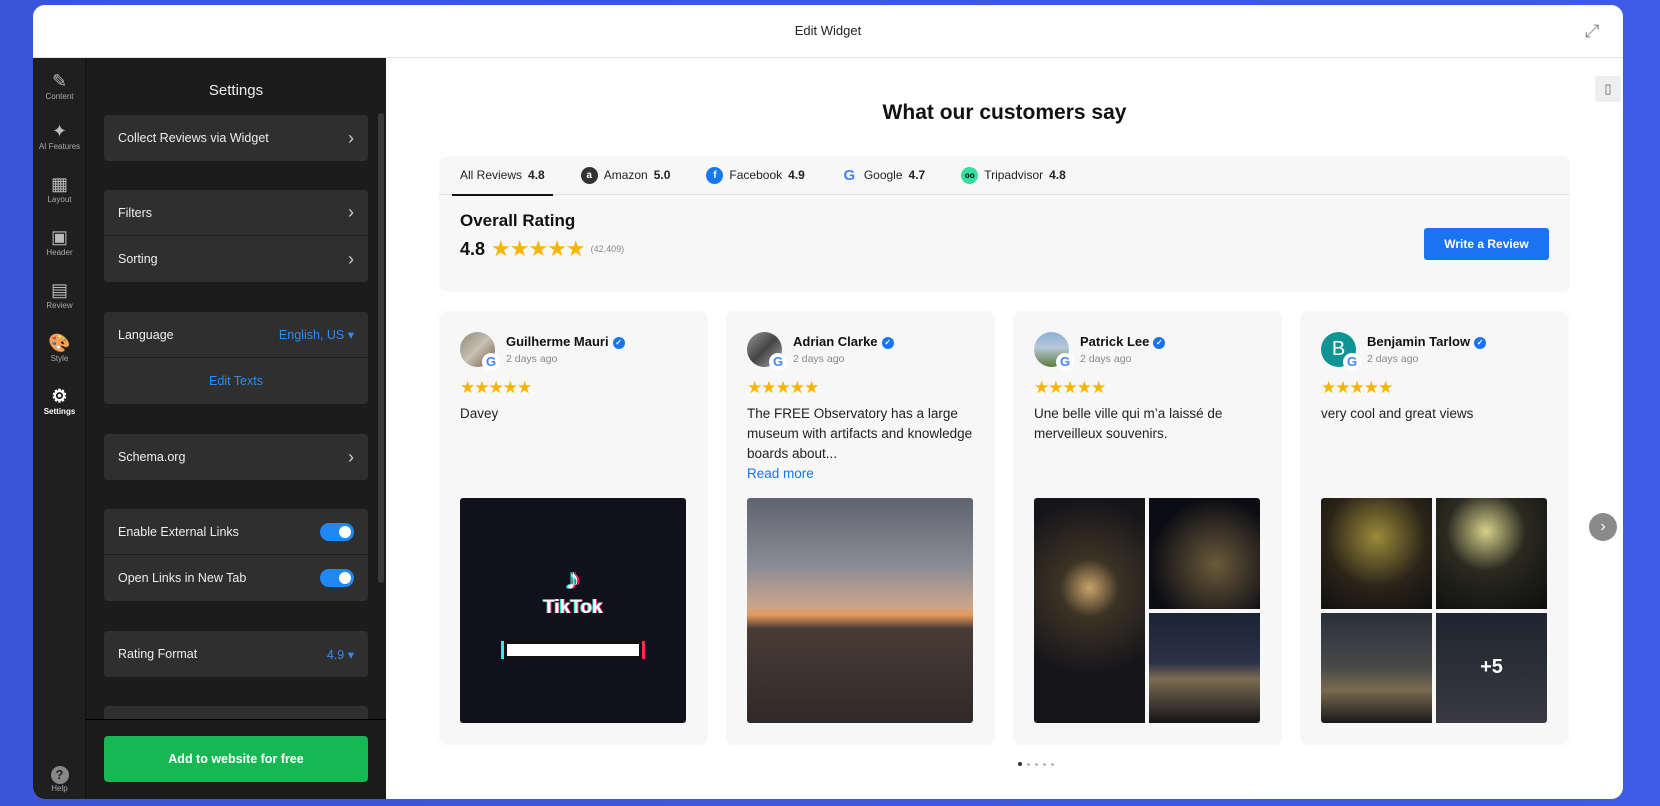  I want to click on reviewer-name: Adrian Clarke ✓, so click(843, 341).